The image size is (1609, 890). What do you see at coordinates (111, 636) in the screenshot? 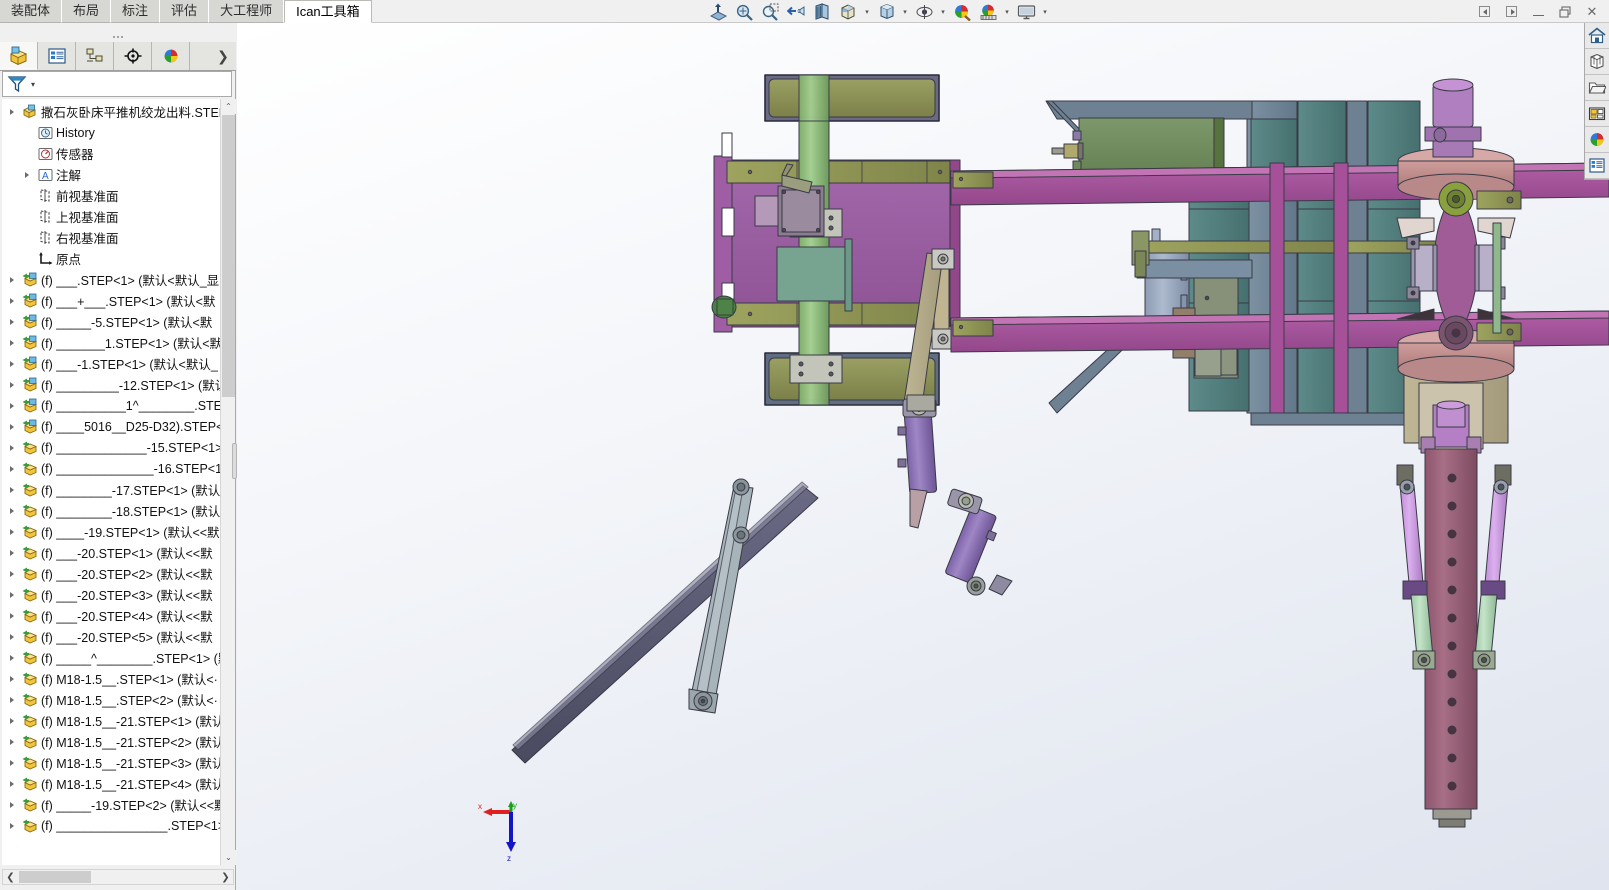
I see `tree-item: (f) ___-20.STEP<5> (默认<<默` at bounding box center [111, 636].